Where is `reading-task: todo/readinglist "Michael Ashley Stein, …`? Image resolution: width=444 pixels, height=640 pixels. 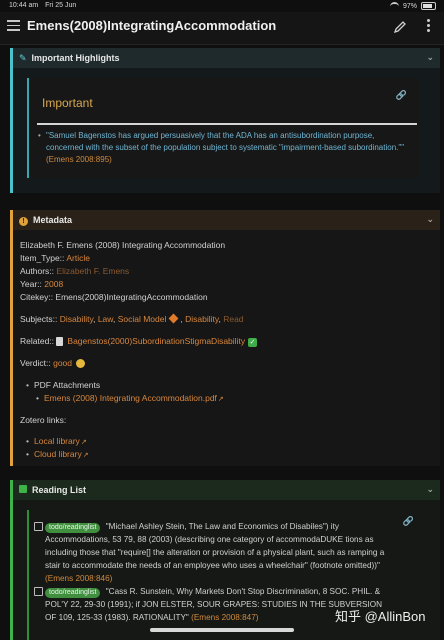
reading-task: todo/readinglist "Michael Ashley Stein, … is located at coordinates (214, 552).